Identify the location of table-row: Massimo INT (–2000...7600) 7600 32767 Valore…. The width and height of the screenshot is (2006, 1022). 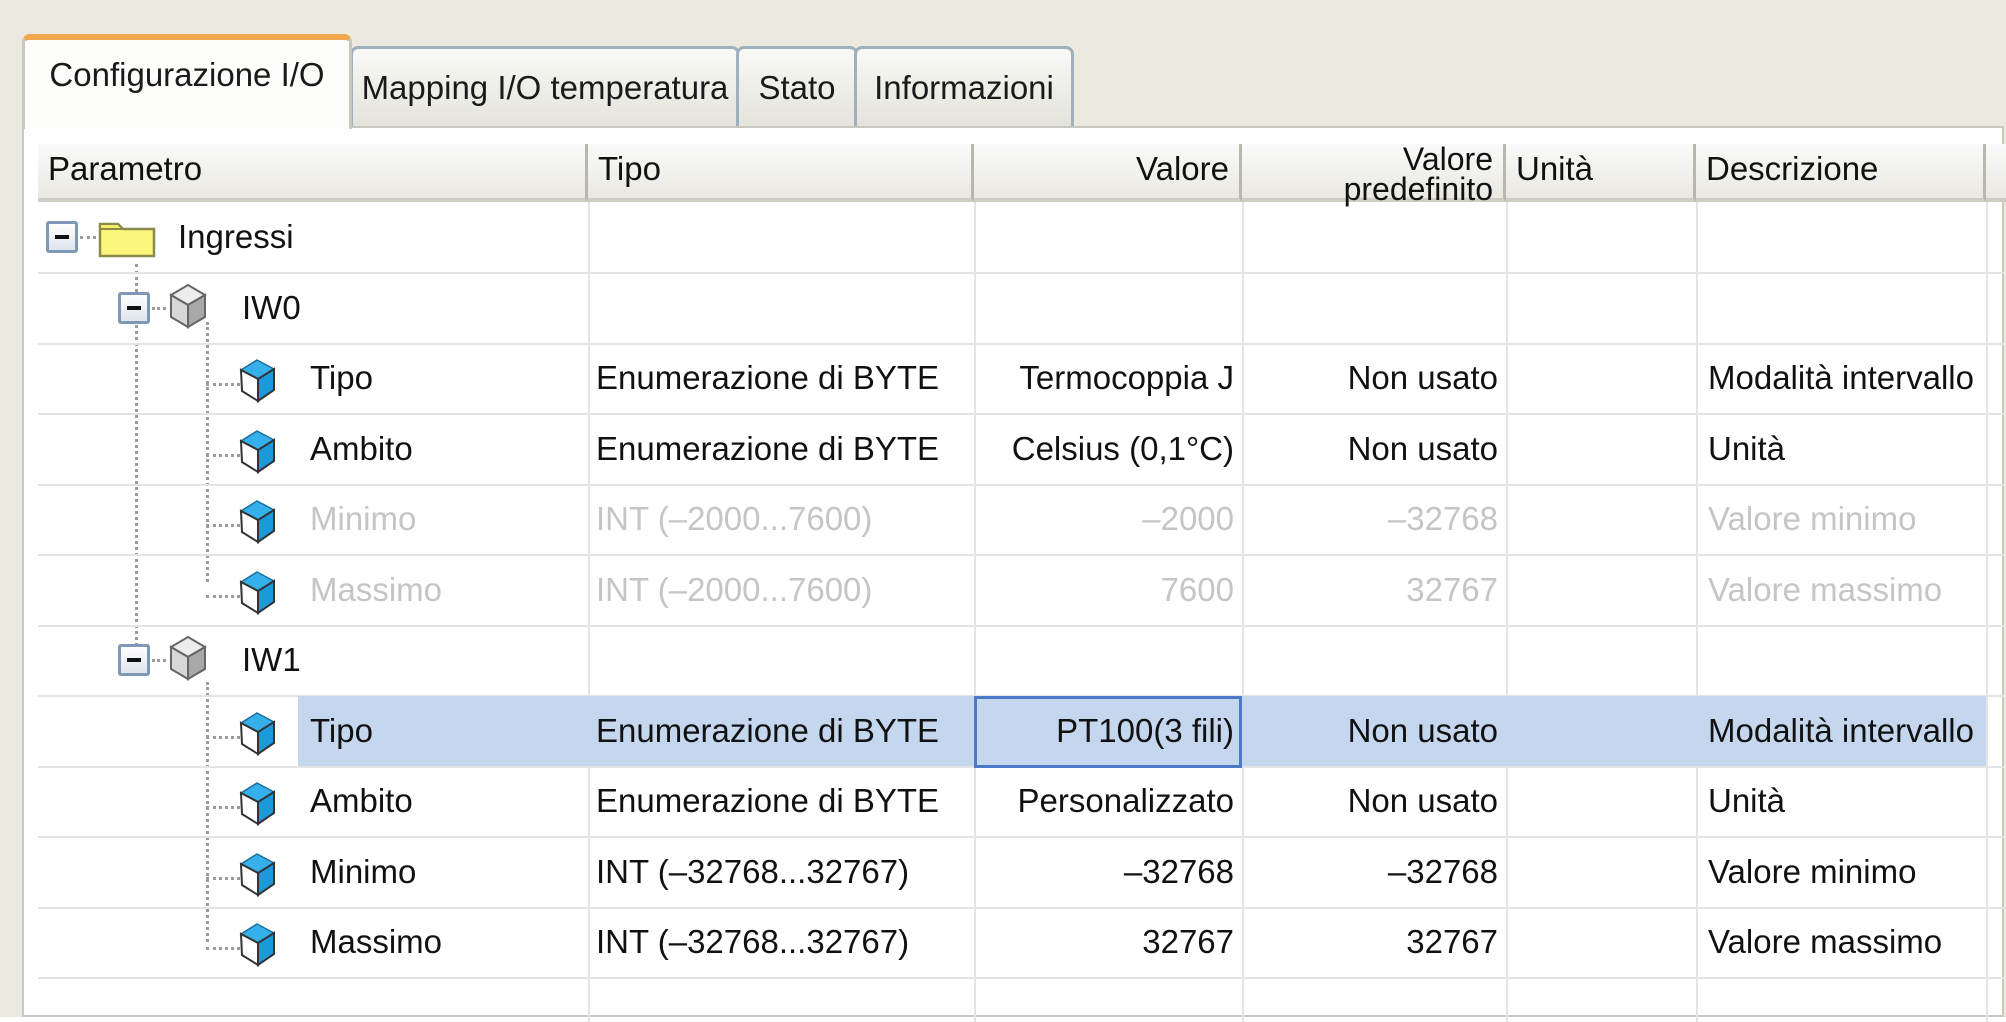
(1021, 591).